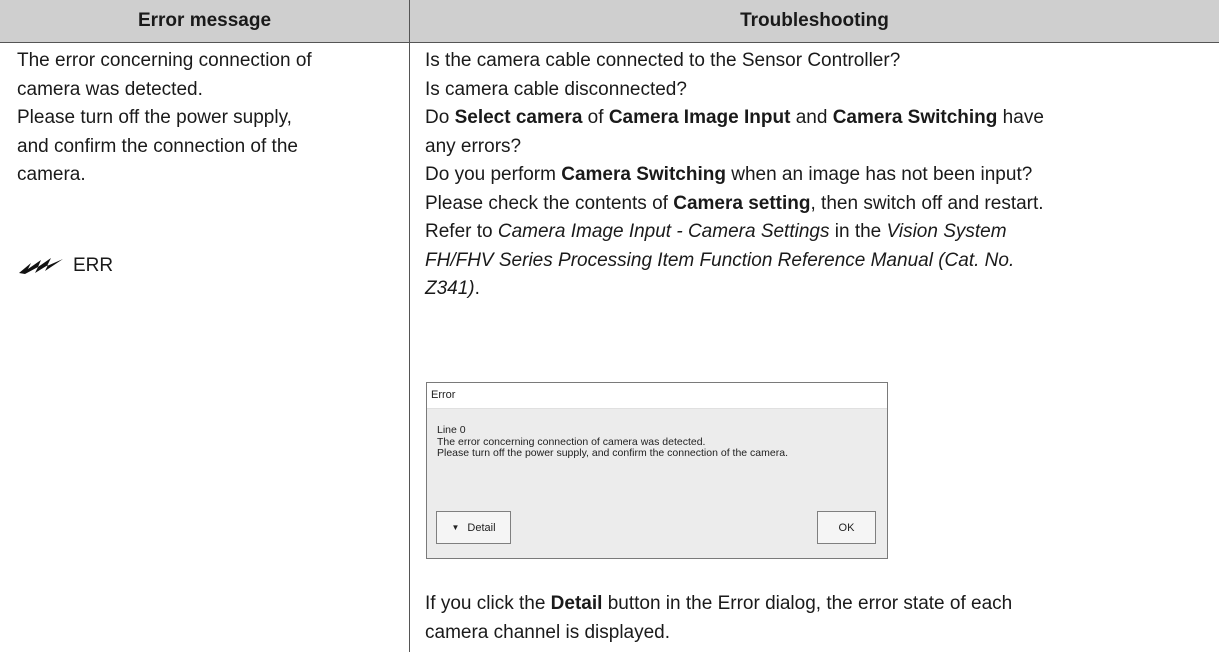 The image size is (1219, 652). I want to click on reference-line: Z341)., so click(452, 288).